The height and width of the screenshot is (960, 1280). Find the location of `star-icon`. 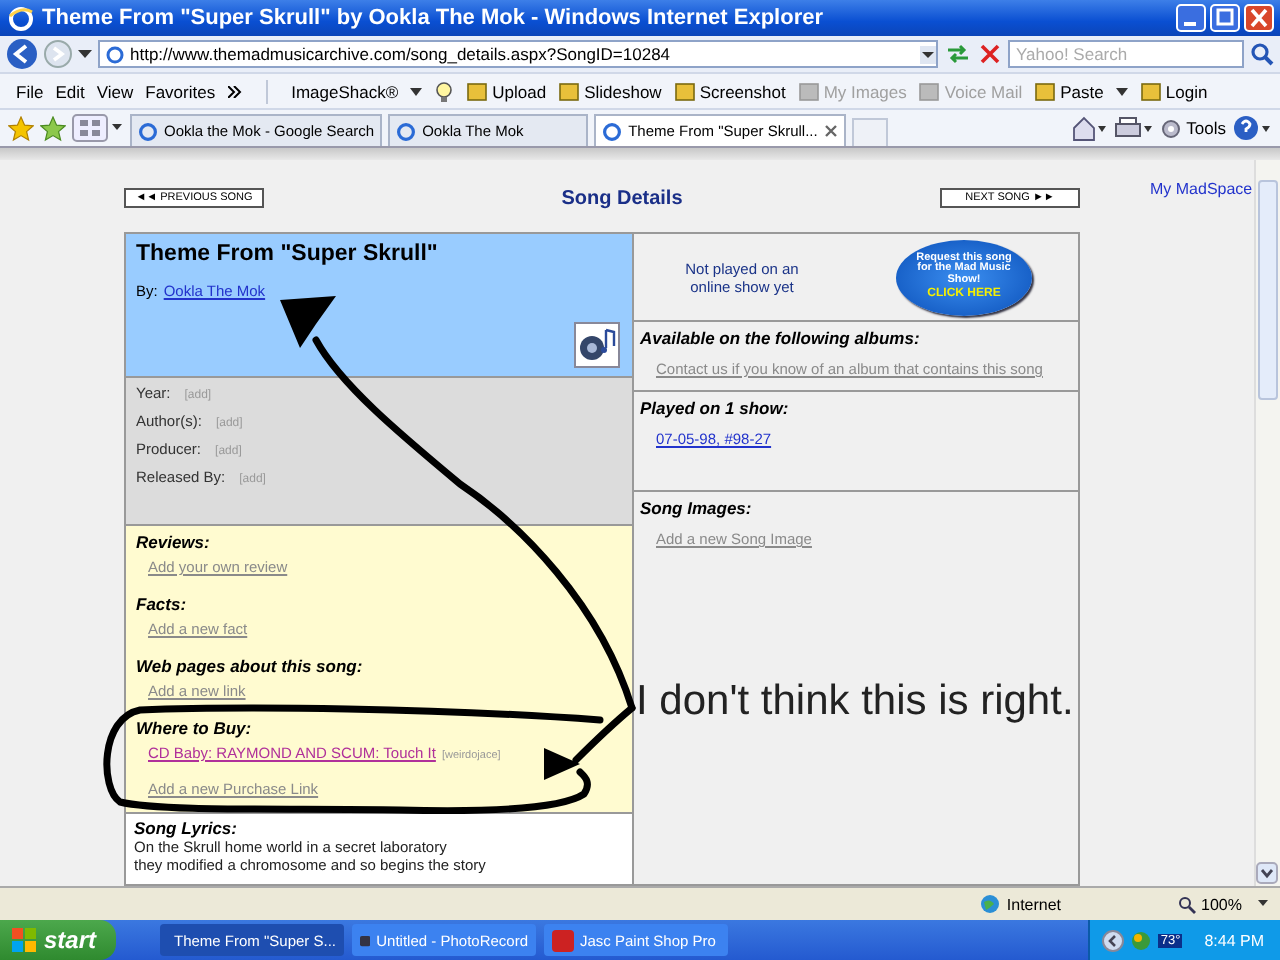

star-icon is located at coordinates (21, 128).